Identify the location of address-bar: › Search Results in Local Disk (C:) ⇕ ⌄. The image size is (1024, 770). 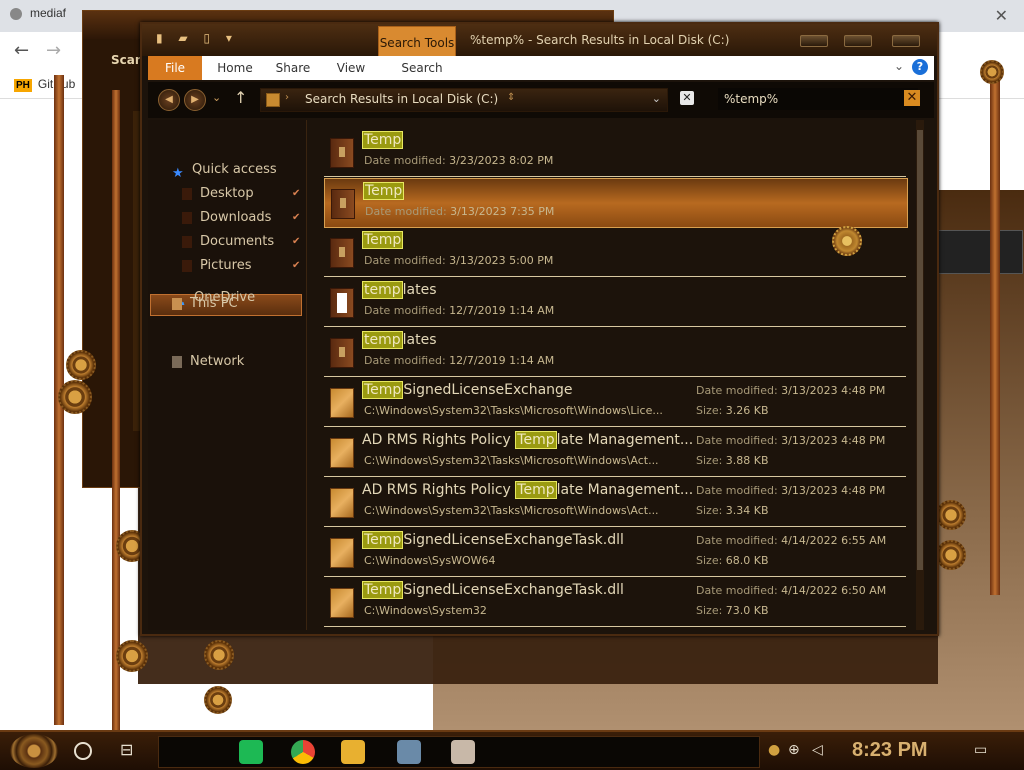
(464, 100).